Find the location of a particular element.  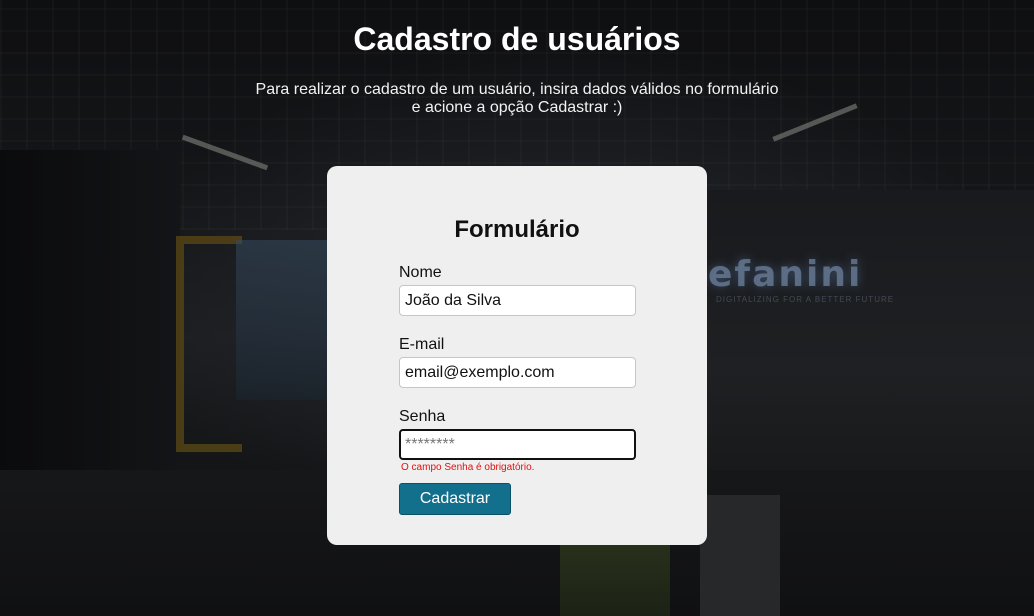

senha-error-message: O campo Senha é obrigatório. is located at coordinates (468, 467).